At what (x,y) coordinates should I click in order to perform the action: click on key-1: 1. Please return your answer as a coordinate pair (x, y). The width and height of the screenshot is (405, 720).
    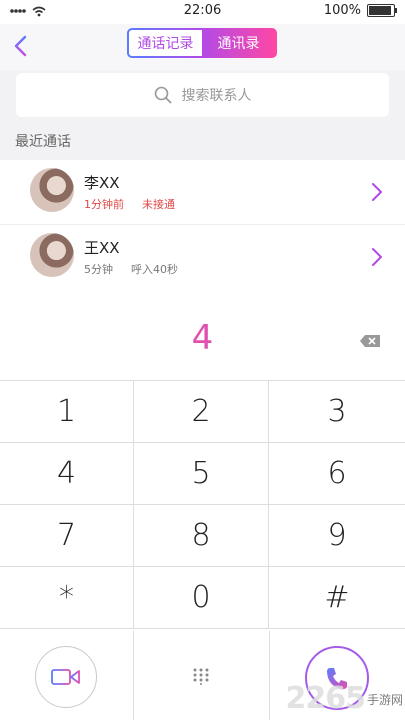
    Looking at the image, I should click on (67, 412).